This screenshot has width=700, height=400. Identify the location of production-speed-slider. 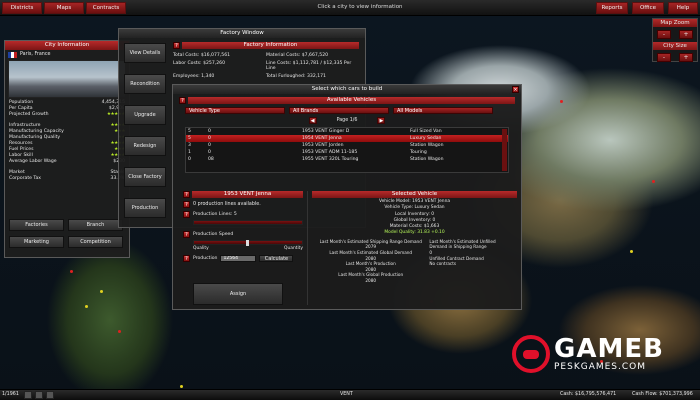
(248, 243).